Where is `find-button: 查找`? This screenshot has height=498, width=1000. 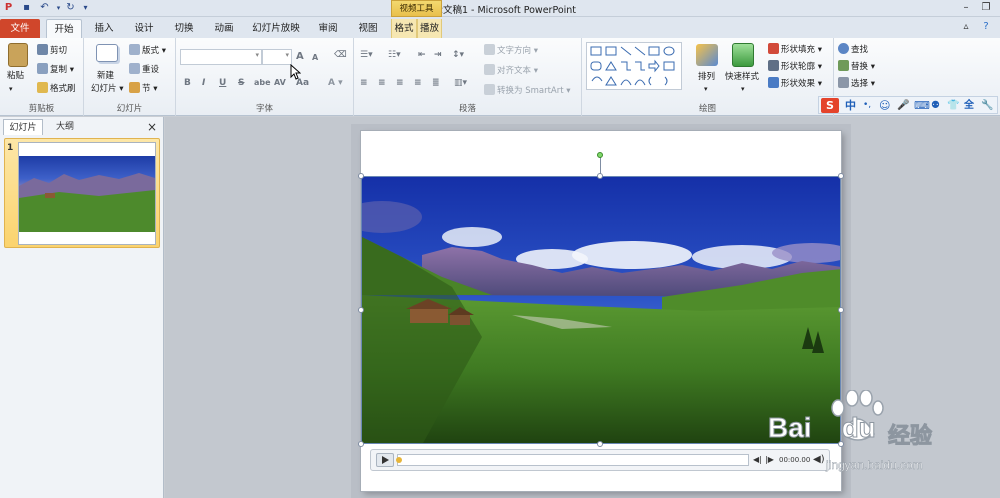
find-button: 查找 is located at coordinates (853, 49).